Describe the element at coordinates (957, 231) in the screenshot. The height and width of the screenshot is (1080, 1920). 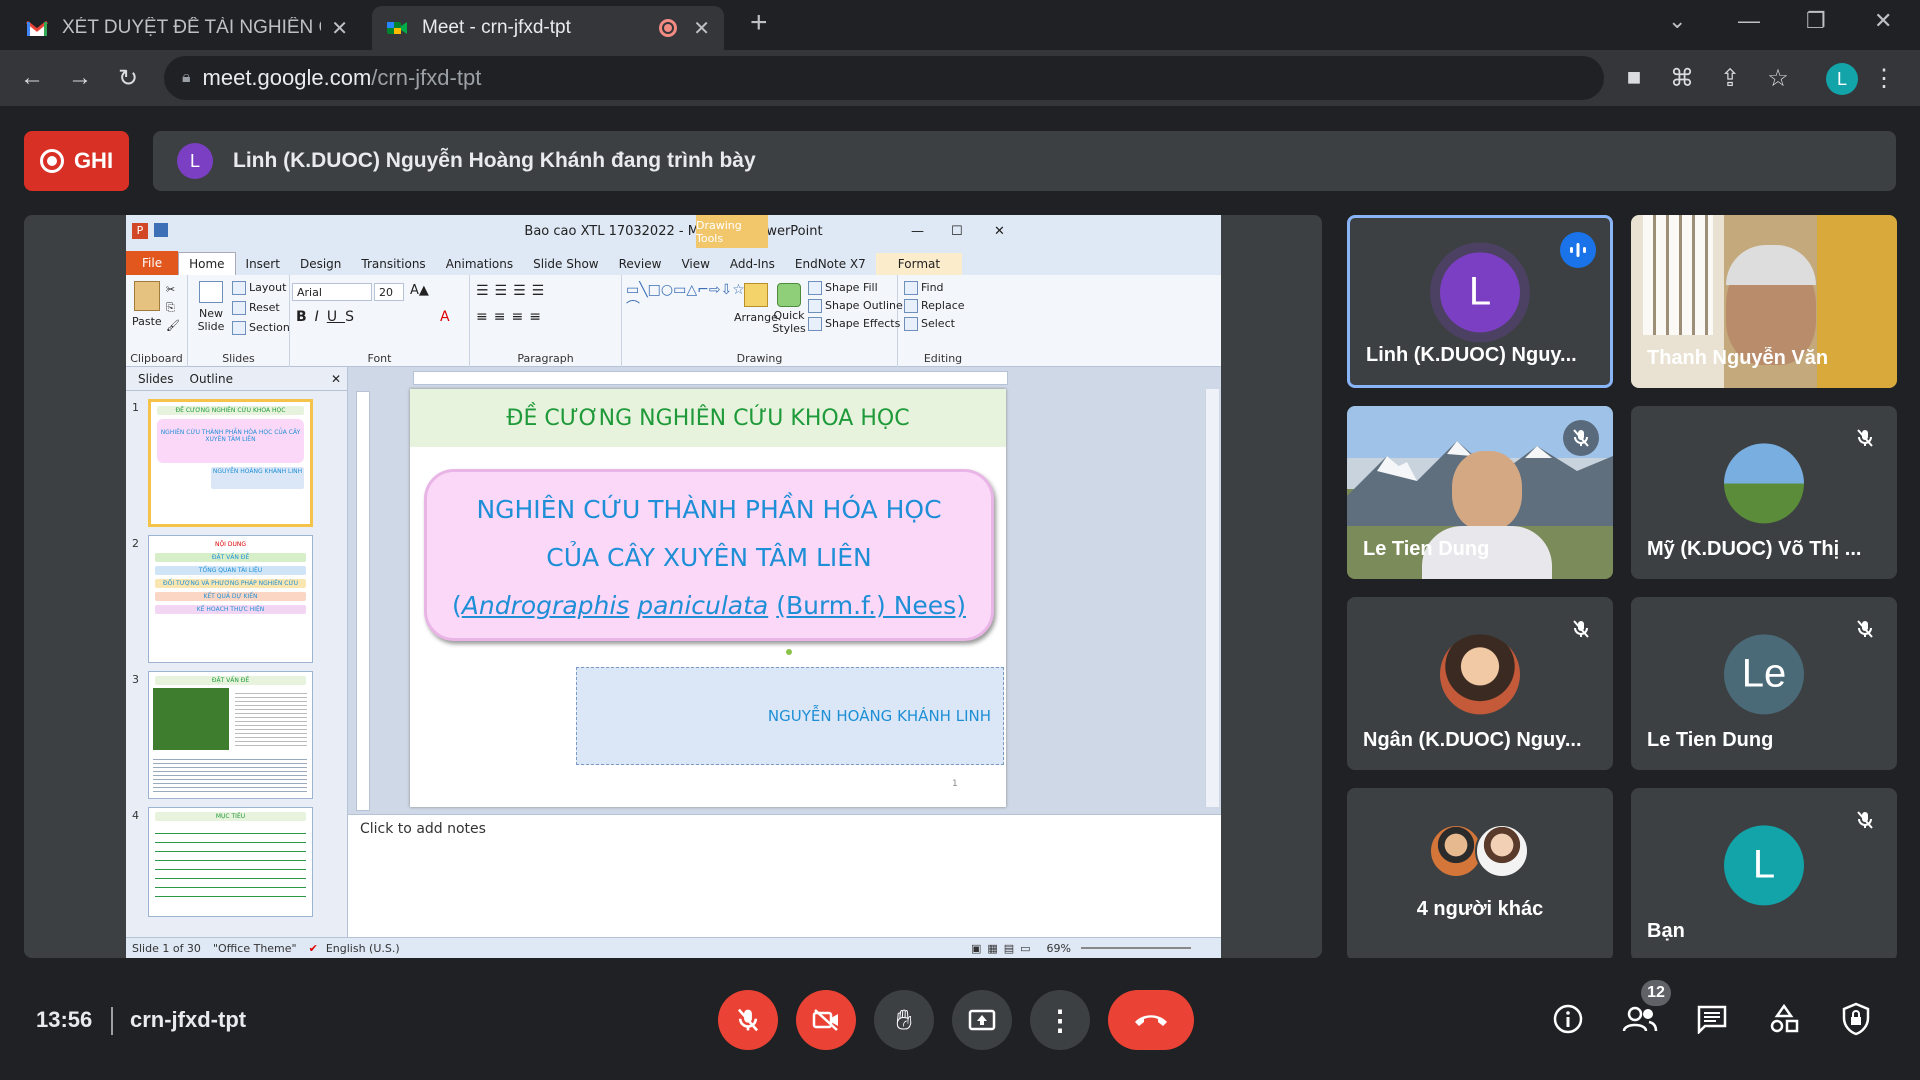
I see `ppt-maximize: ☐` at that location.